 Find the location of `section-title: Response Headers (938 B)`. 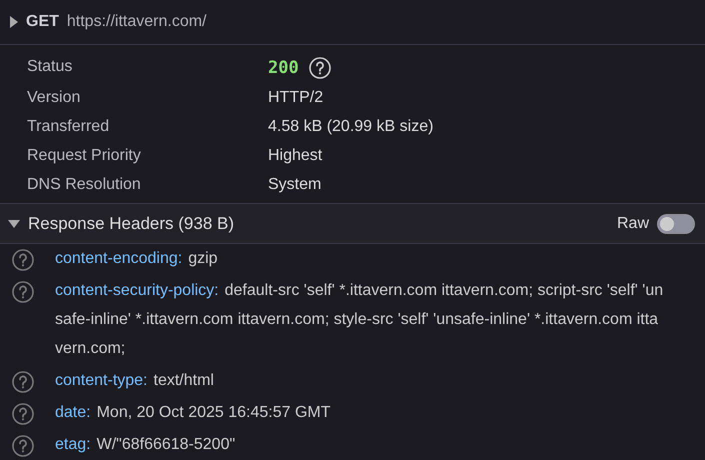

section-title: Response Headers (938 B) is located at coordinates (322, 224).